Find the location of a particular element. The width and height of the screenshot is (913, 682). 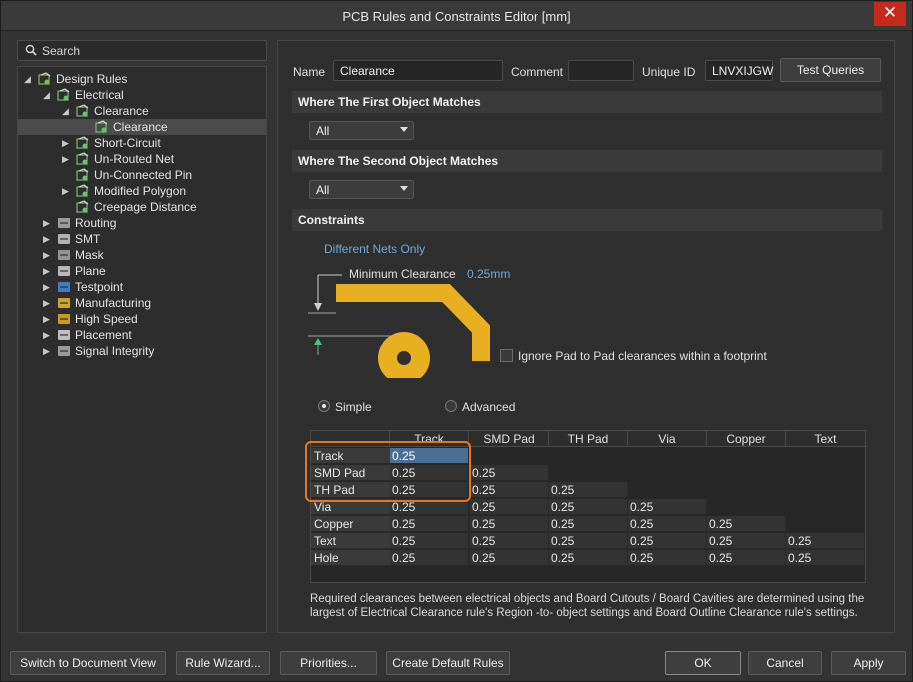

search-icon is located at coordinates (31, 50).